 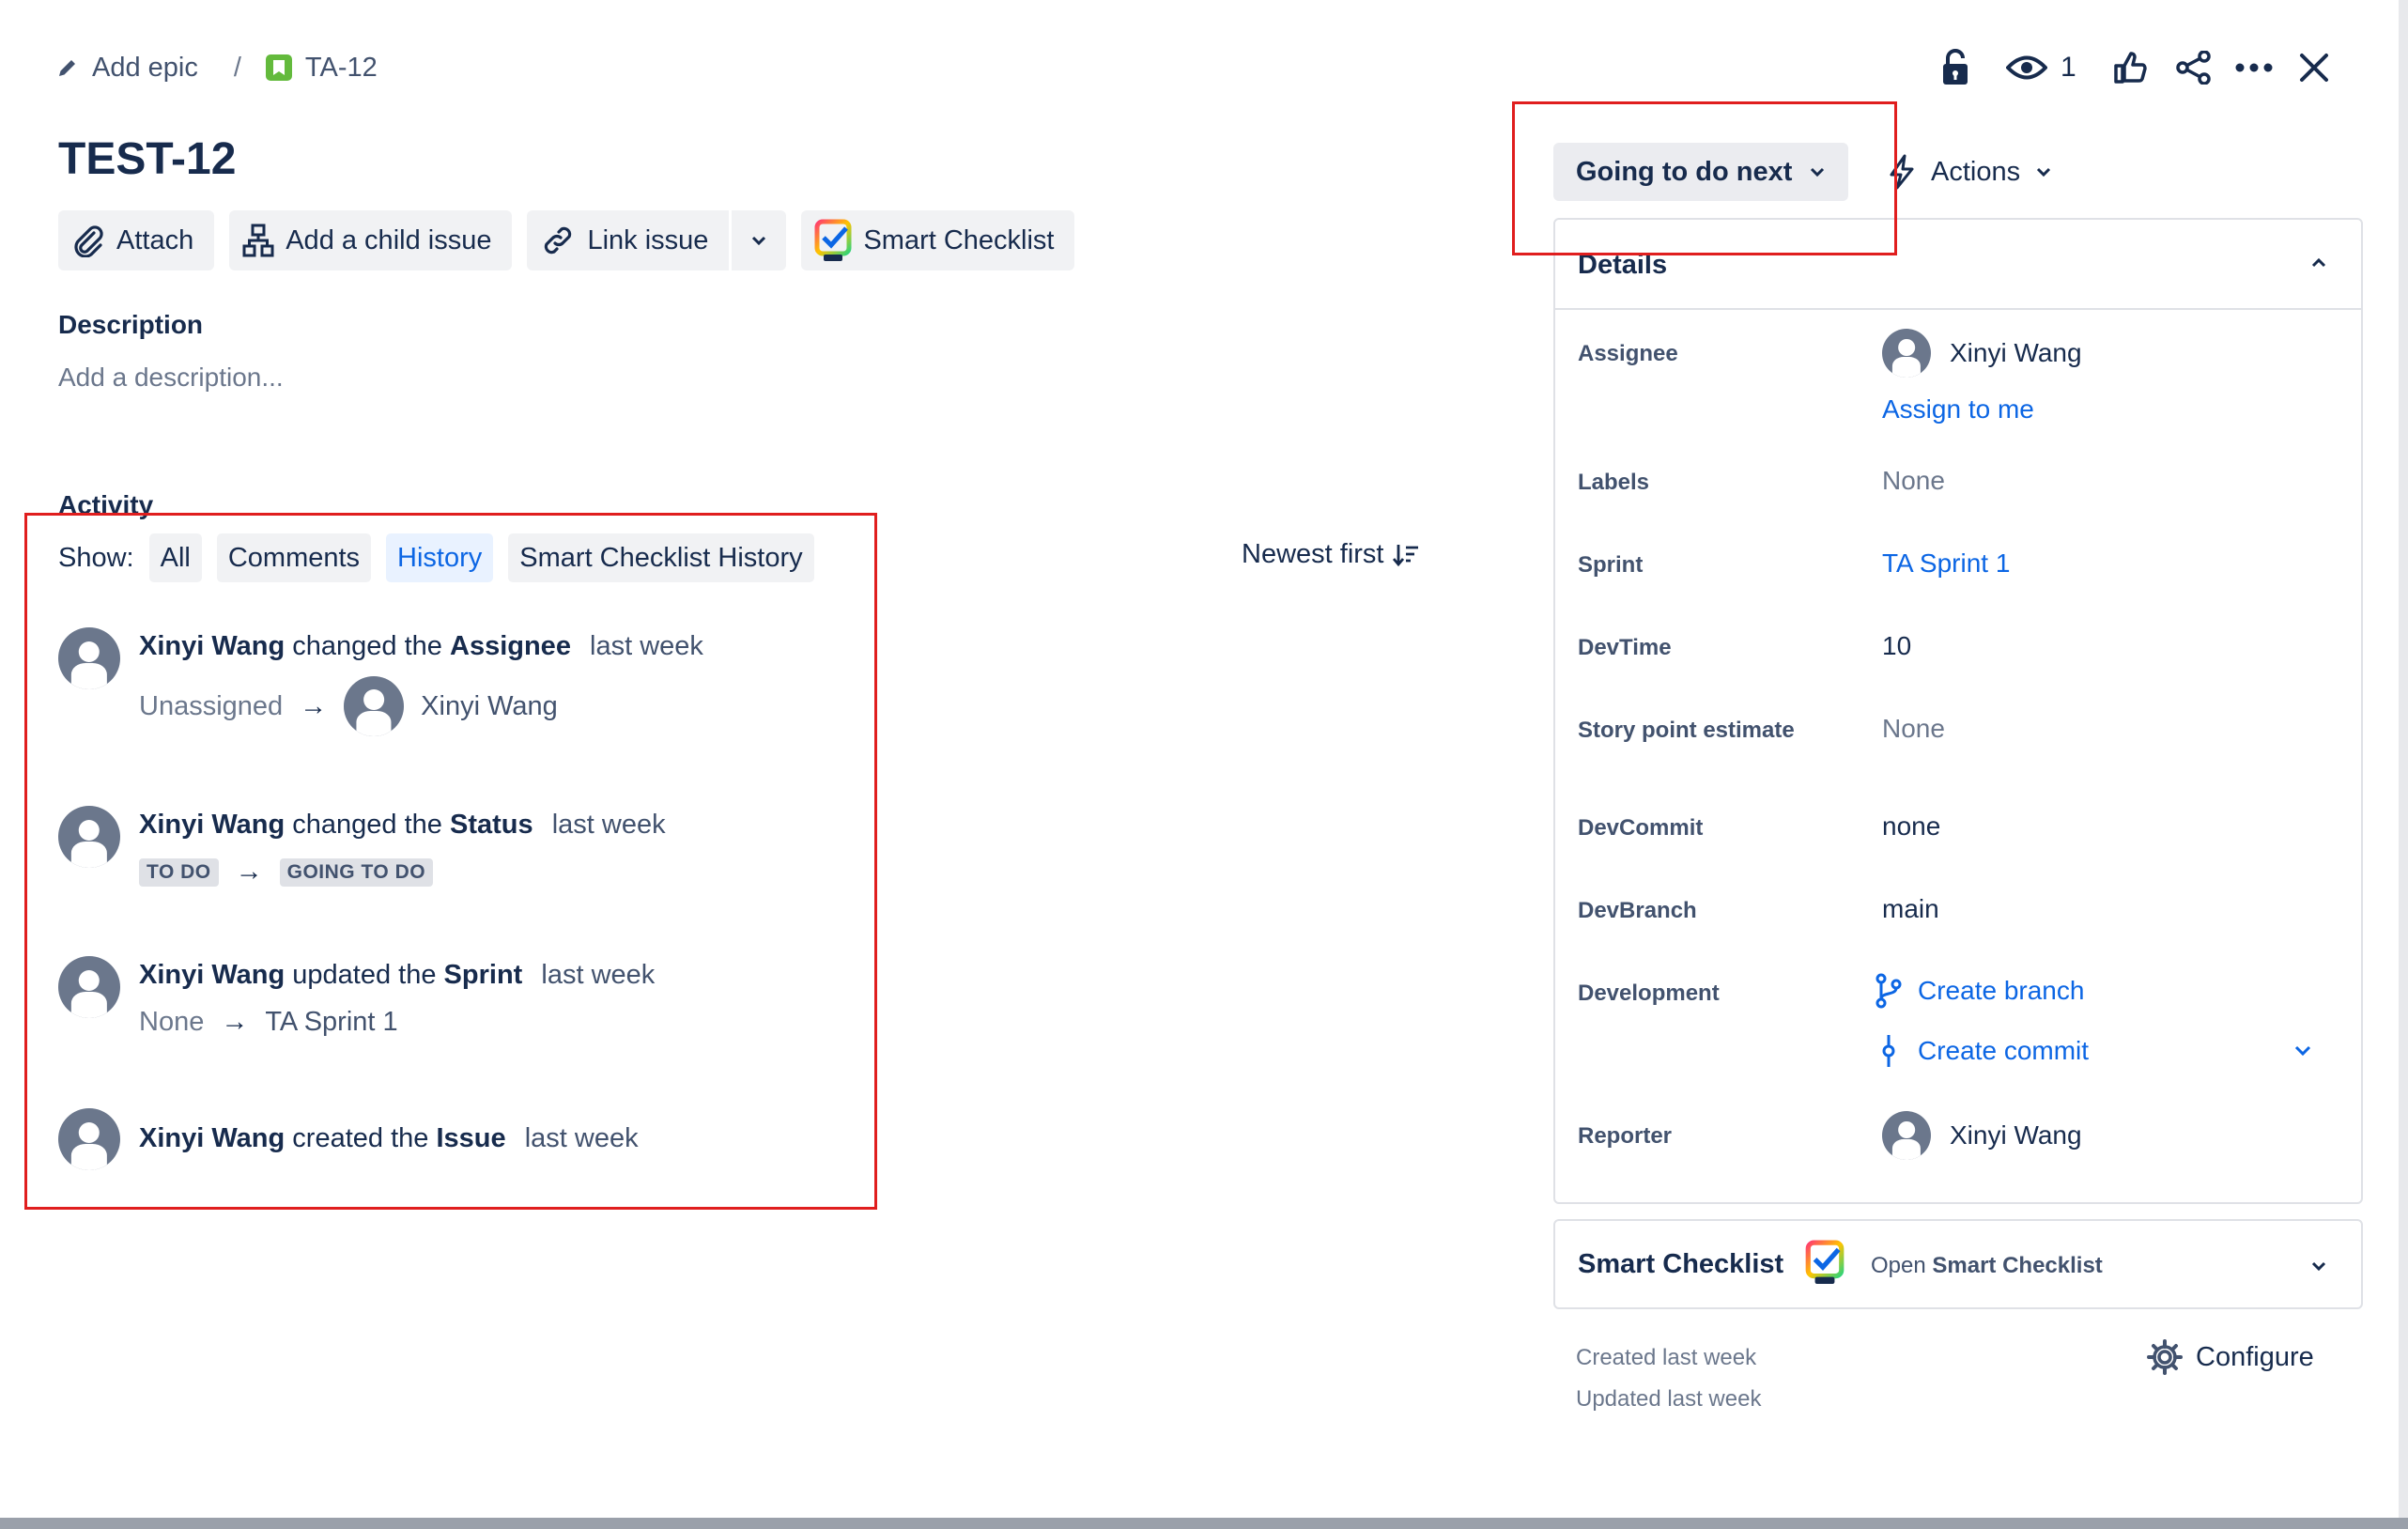 I want to click on development-expand, so click(x=2302, y=1053).